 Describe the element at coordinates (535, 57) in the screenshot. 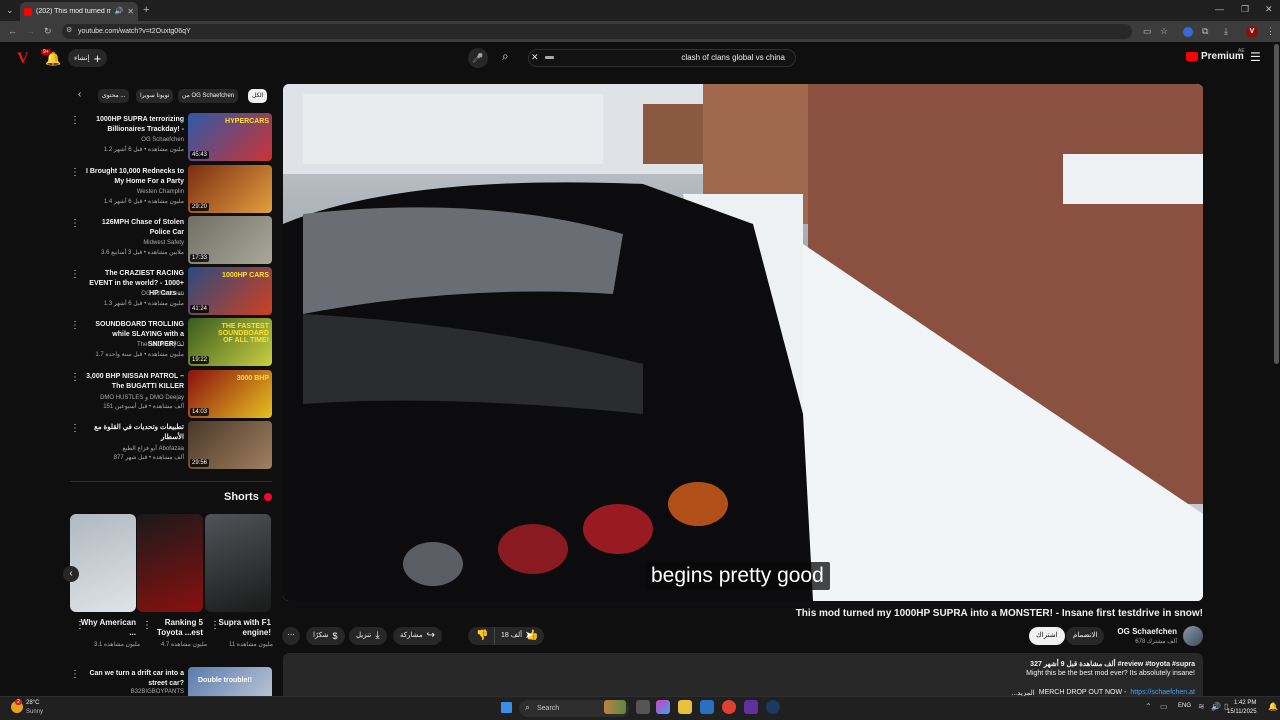

I see `clear-search-icon: ✕` at that location.